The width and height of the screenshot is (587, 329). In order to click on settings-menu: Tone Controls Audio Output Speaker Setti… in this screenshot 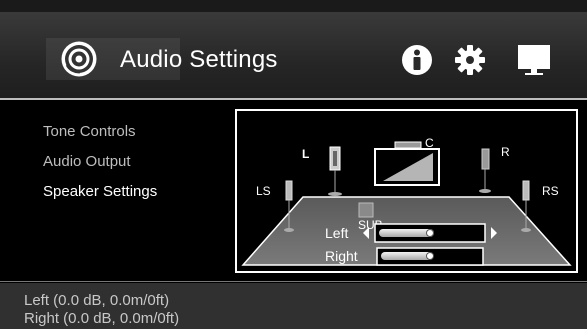, I will do `click(100, 167)`.